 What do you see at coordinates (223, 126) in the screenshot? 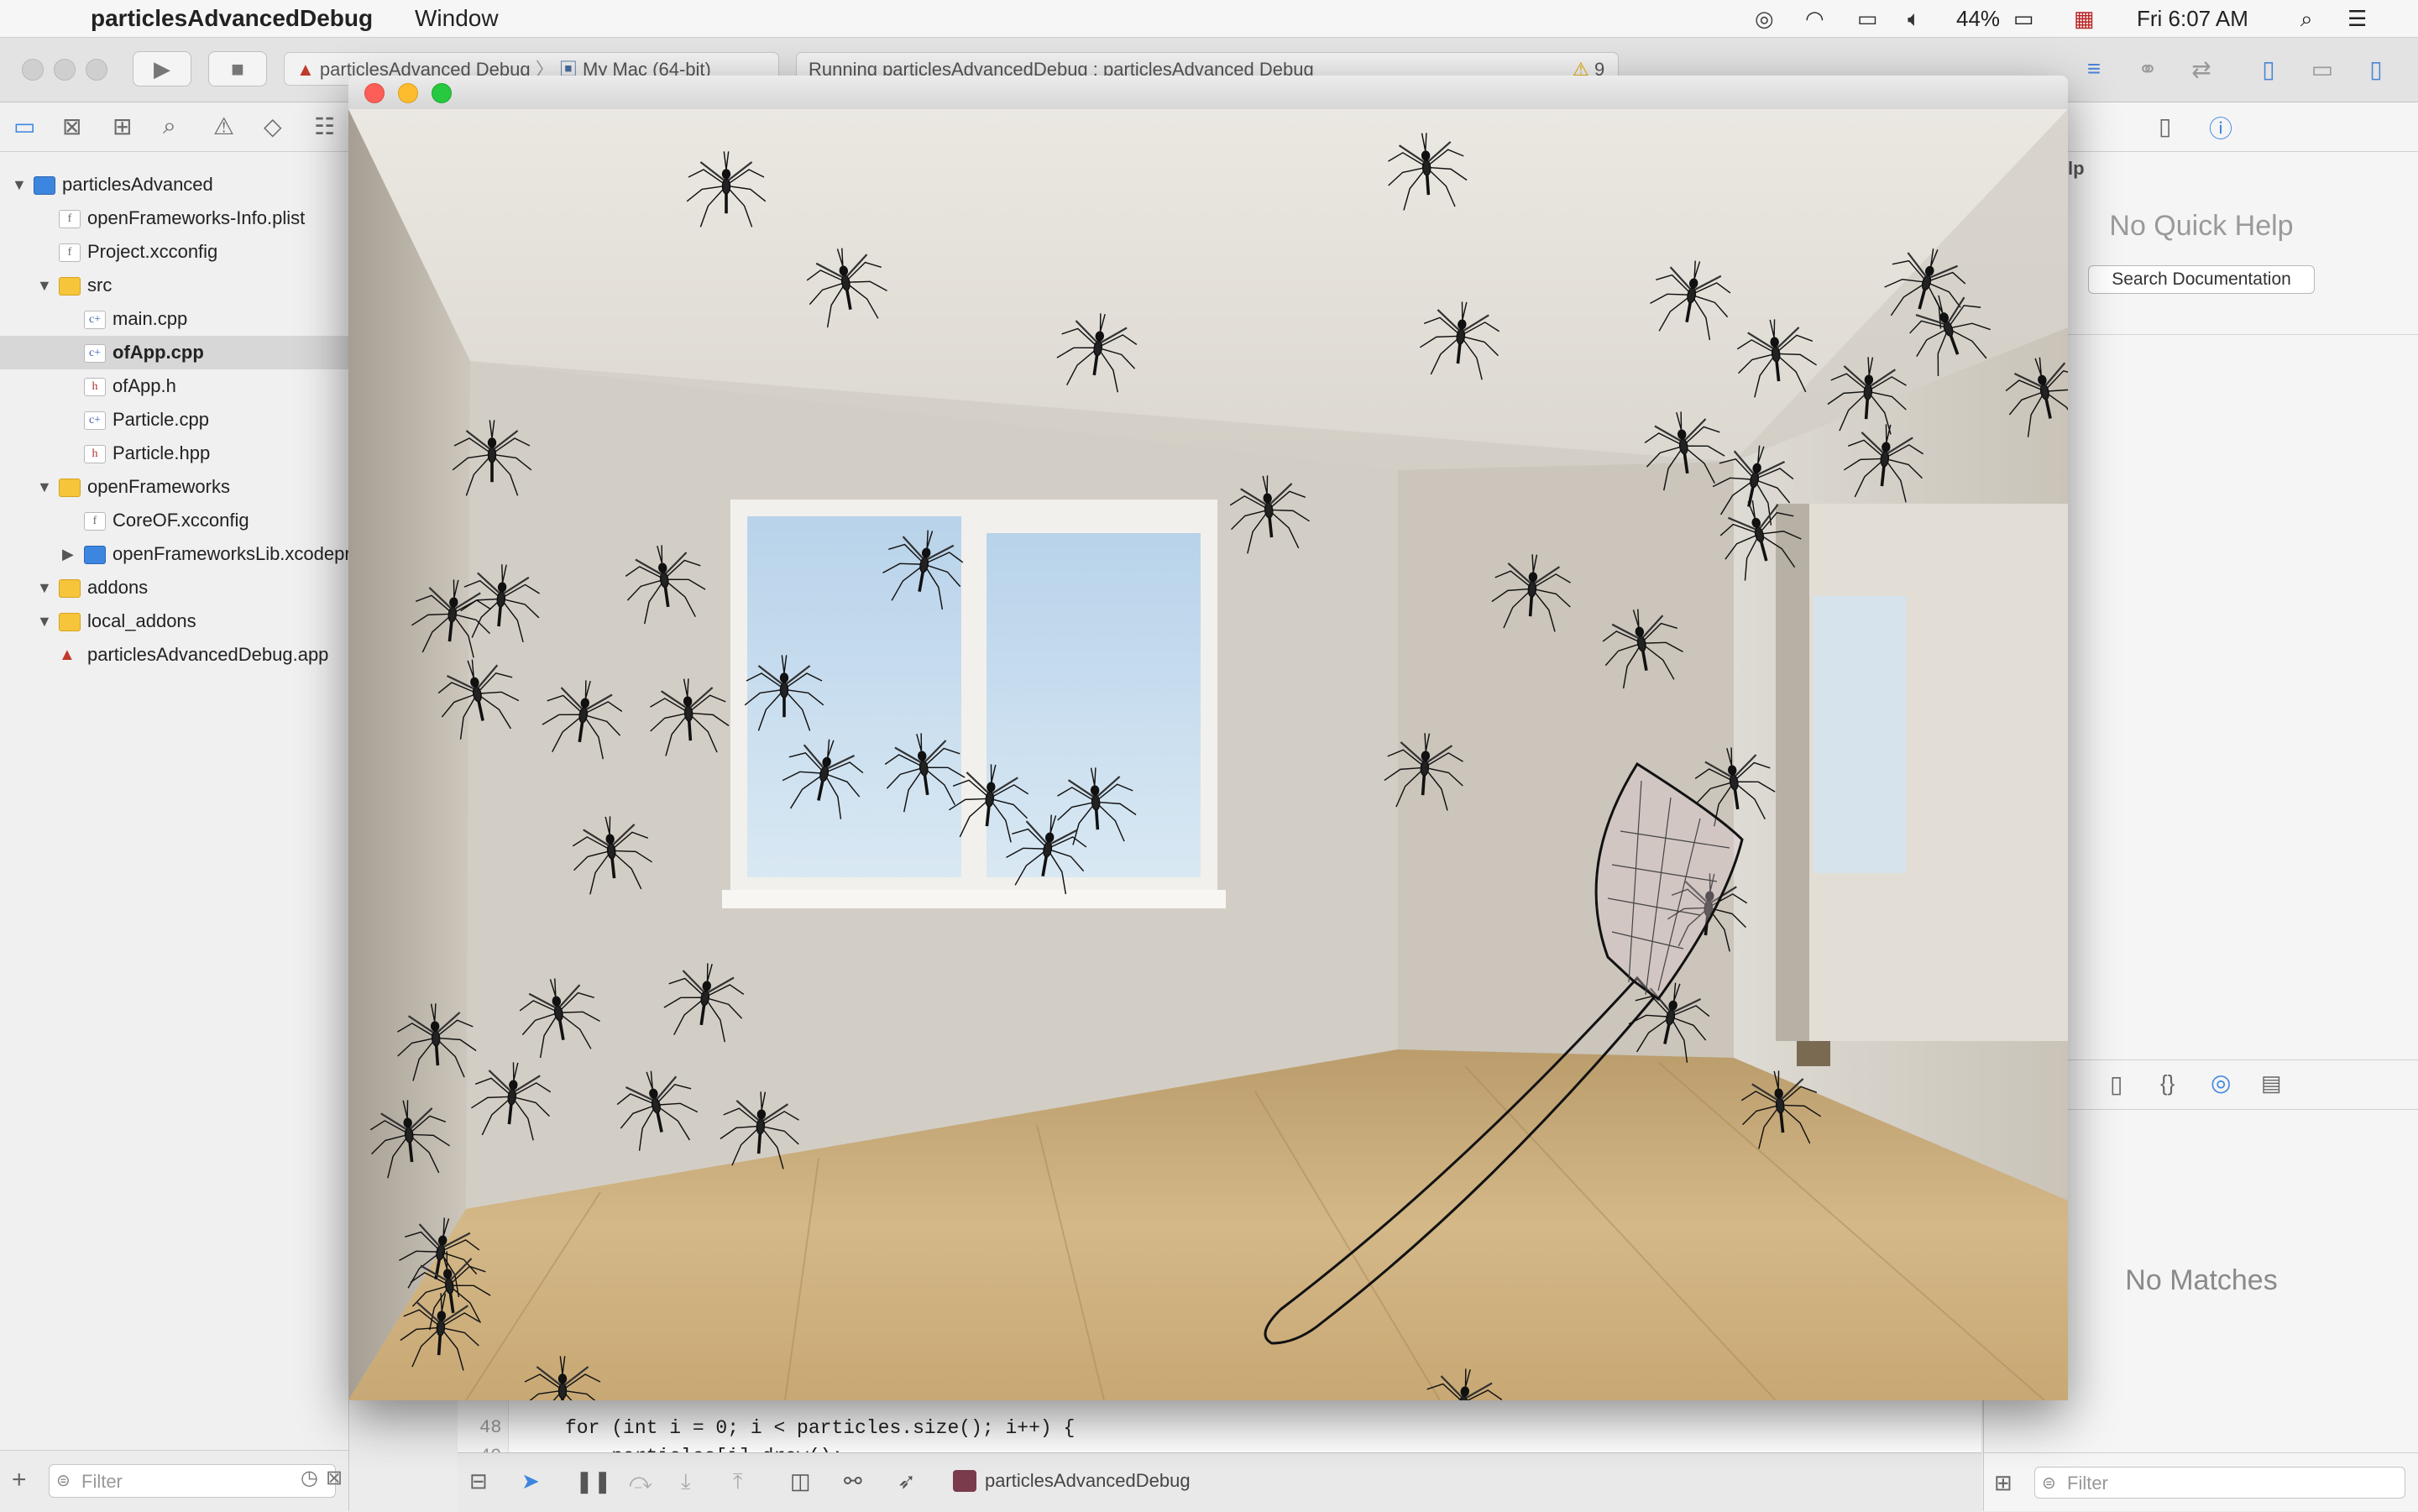
I see `issue-icon: ⚠` at bounding box center [223, 126].